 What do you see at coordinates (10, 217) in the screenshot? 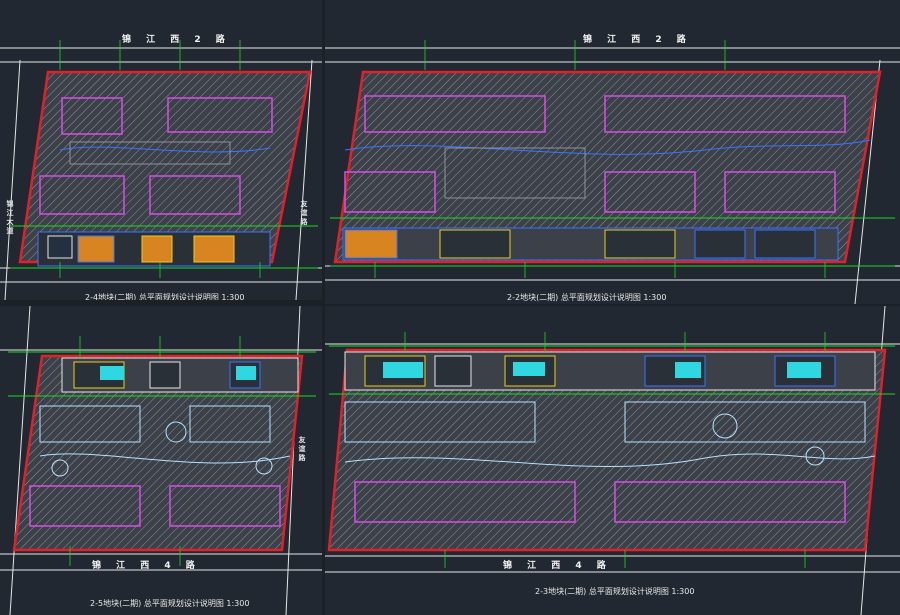
I see `side-road-left: 锦 江 大 道` at bounding box center [10, 217].